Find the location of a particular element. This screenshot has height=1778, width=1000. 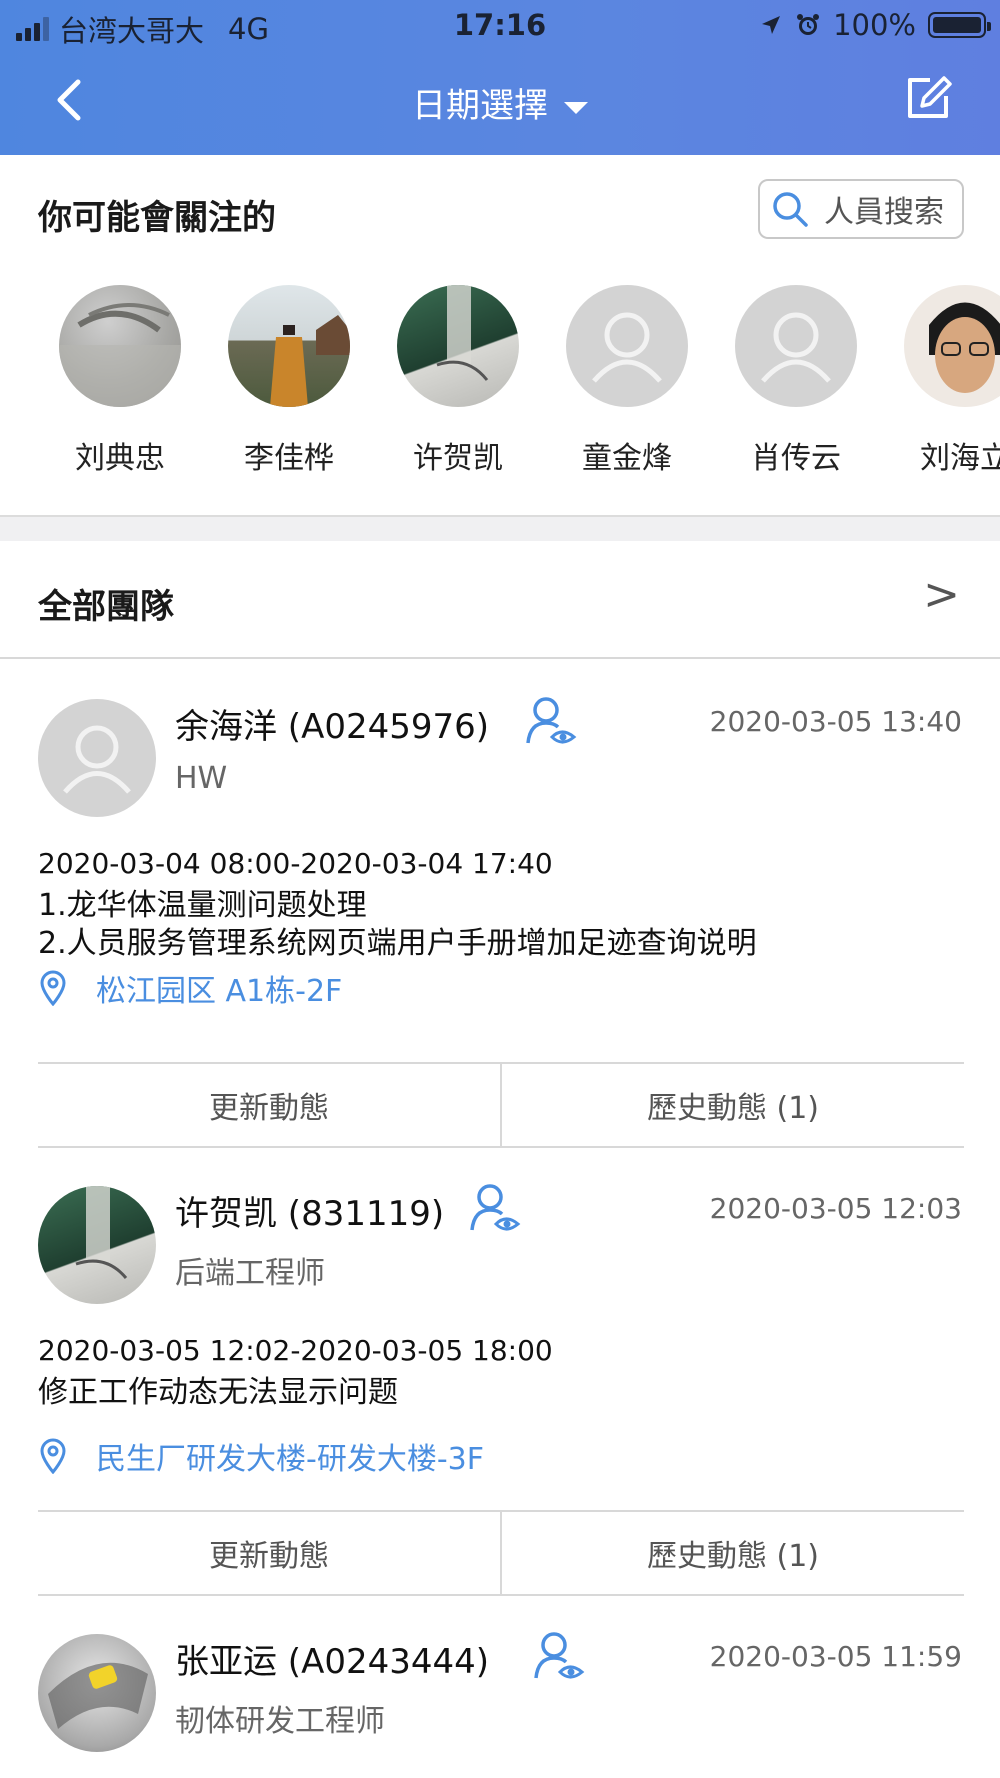

suggested-person: 肖传云 is located at coordinates (796, 380).